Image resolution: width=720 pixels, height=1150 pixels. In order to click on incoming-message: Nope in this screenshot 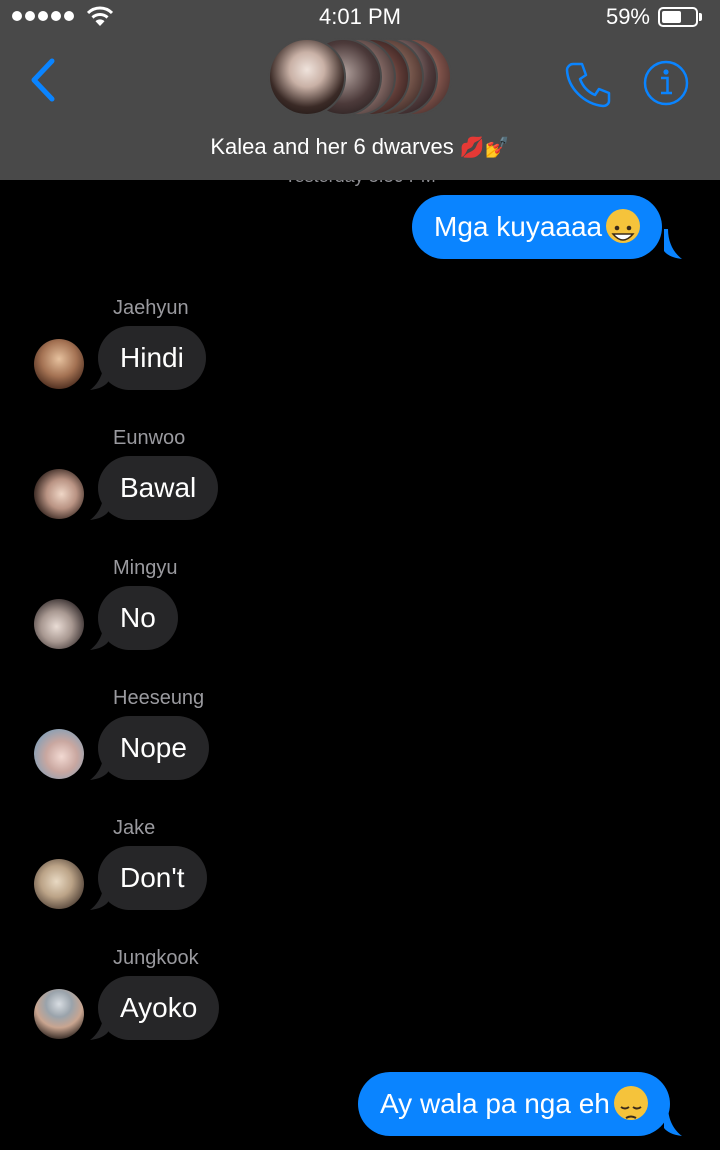, I will do `click(153, 748)`.